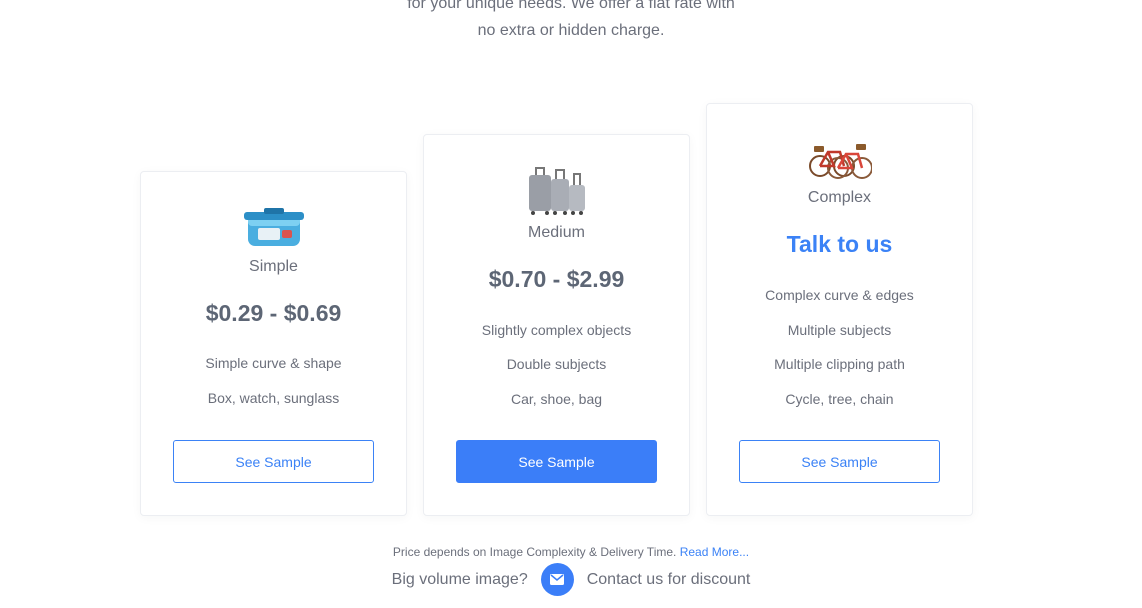 The image size is (1142, 608). What do you see at coordinates (273, 398) in the screenshot?
I see `feature-item: Box, watch, sunglass` at bounding box center [273, 398].